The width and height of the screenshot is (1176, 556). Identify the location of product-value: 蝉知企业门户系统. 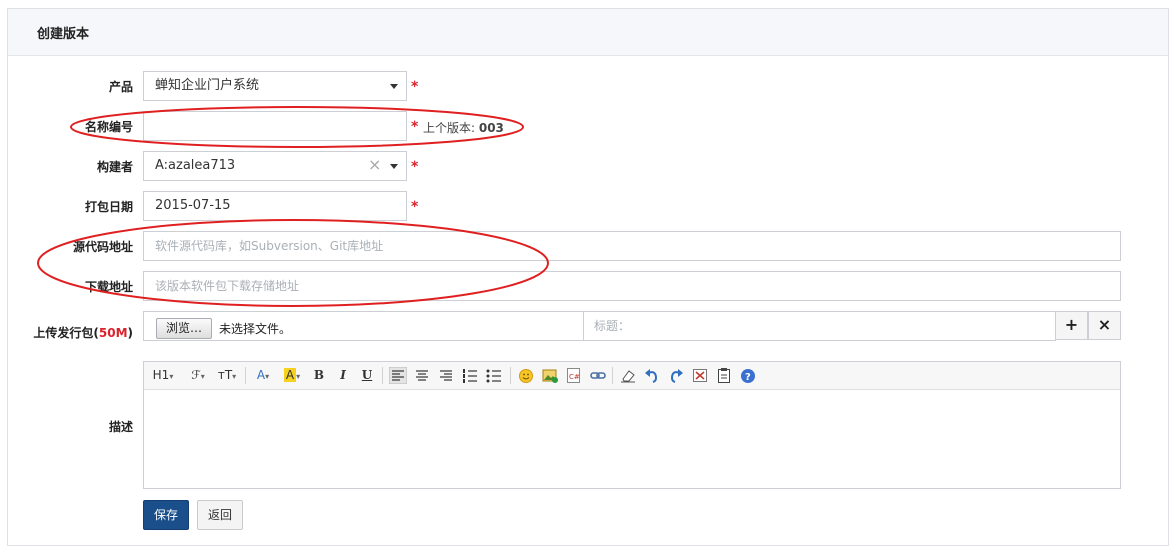
(207, 85).